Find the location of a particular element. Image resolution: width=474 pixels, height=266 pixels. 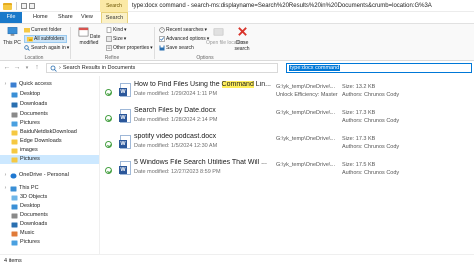

save-icon is located at coordinates (162, 48).